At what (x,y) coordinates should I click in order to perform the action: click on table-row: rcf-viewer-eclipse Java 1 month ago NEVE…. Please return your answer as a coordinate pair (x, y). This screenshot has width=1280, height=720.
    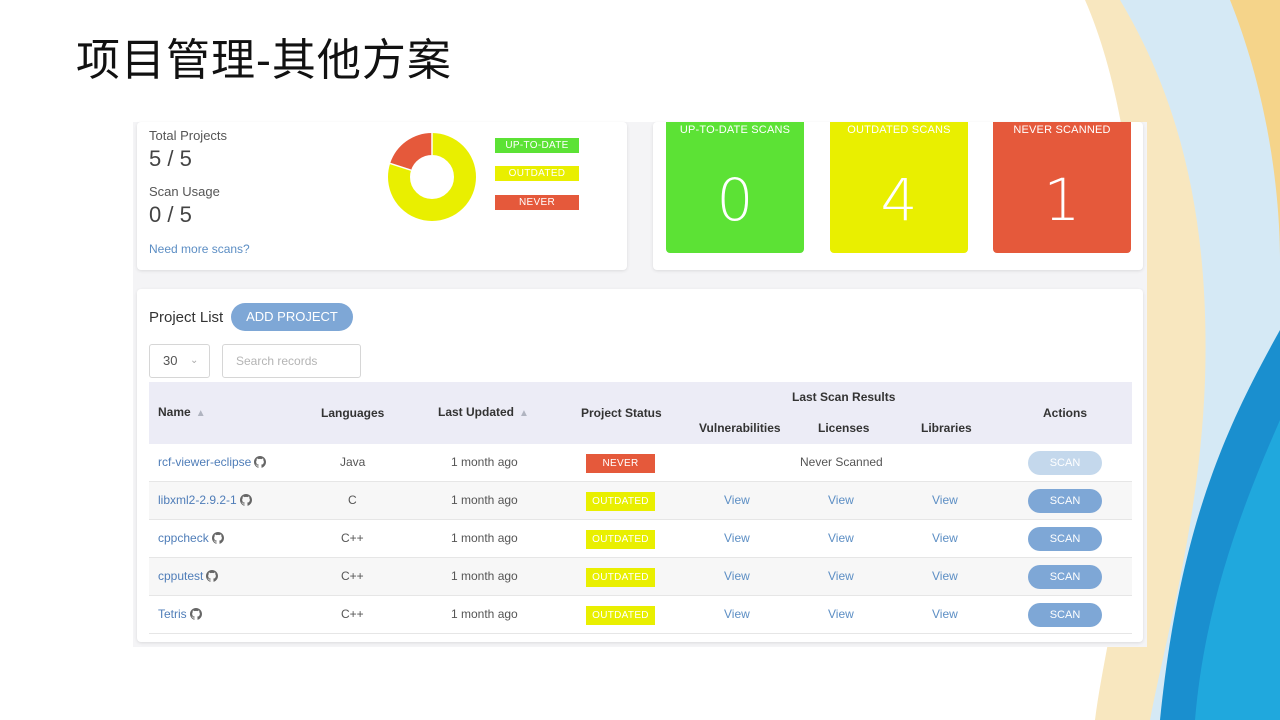
    Looking at the image, I should click on (640, 463).